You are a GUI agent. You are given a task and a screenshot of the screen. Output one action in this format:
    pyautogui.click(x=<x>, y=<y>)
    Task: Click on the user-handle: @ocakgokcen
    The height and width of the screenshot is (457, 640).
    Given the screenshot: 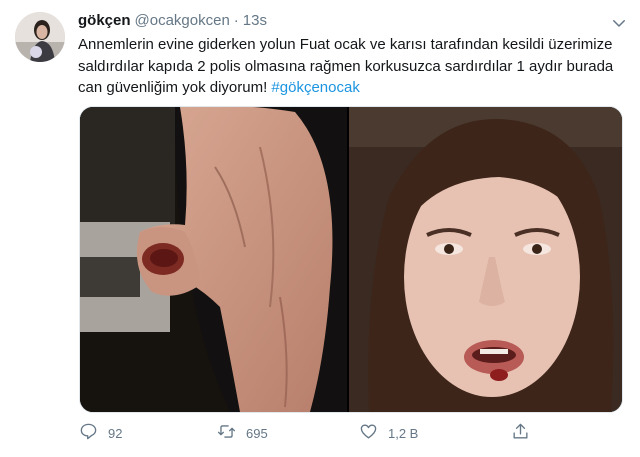 What is the action you would take?
    pyautogui.click(x=182, y=20)
    